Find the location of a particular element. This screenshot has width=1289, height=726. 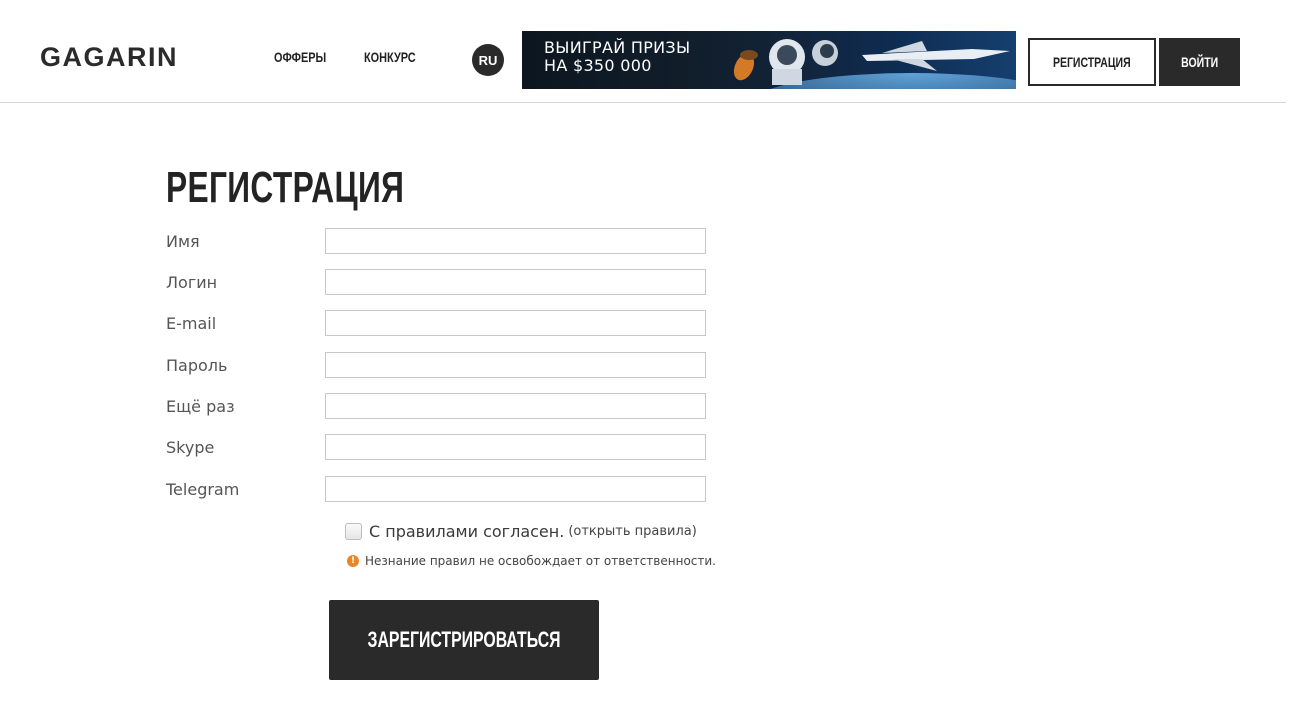

banner-text: ВЫИГРАЙ ПРИЗЫ НА $350 000 is located at coordinates (617, 57).